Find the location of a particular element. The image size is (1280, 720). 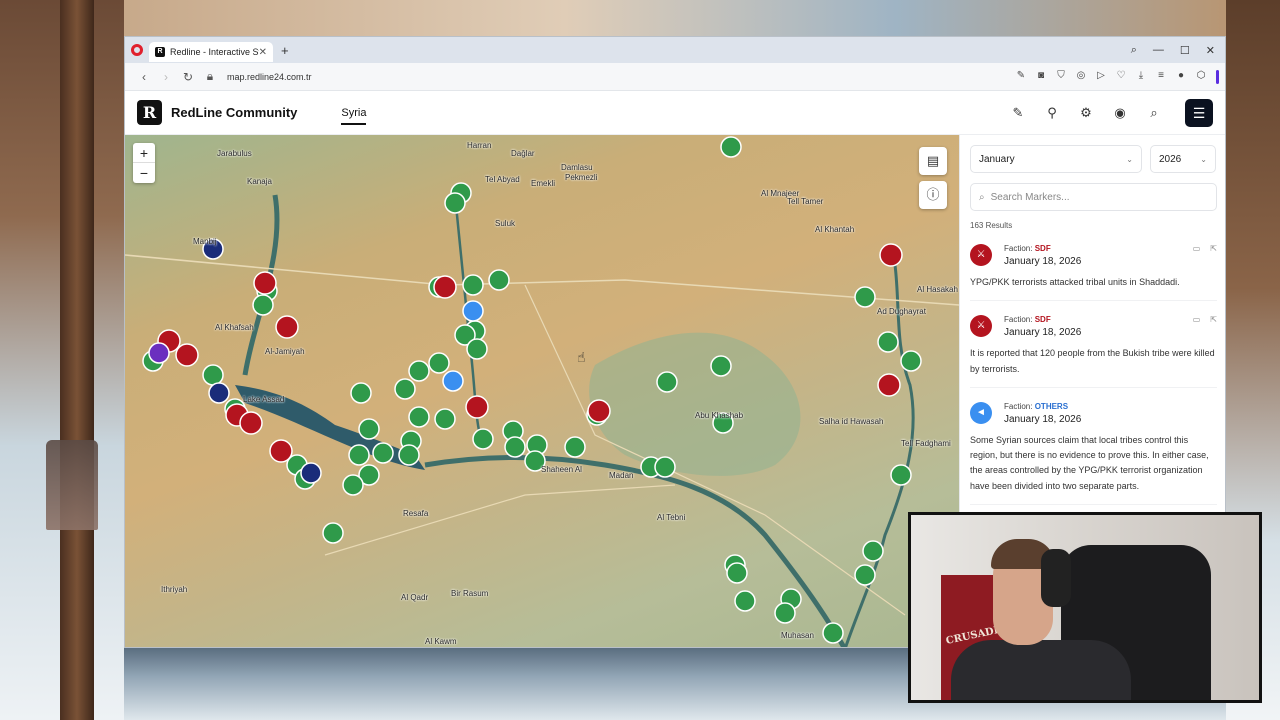

url-text: map.redline24.com.tr is located at coordinates (269, 77).